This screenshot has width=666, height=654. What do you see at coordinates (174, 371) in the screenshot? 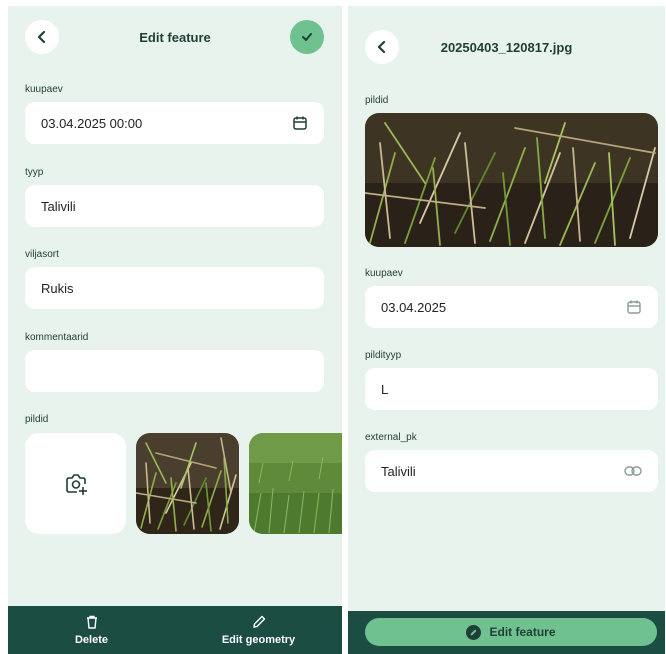
I see `comments-field` at bounding box center [174, 371].